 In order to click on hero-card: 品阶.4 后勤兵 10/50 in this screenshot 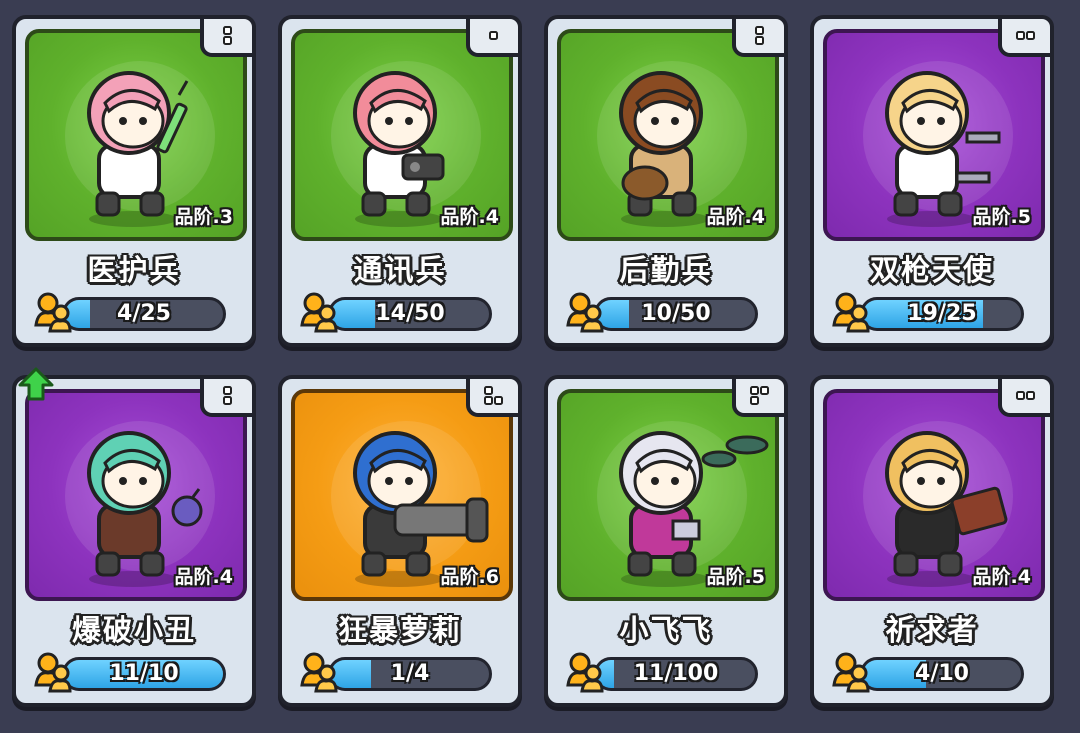, I will do `click(666, 181)`.